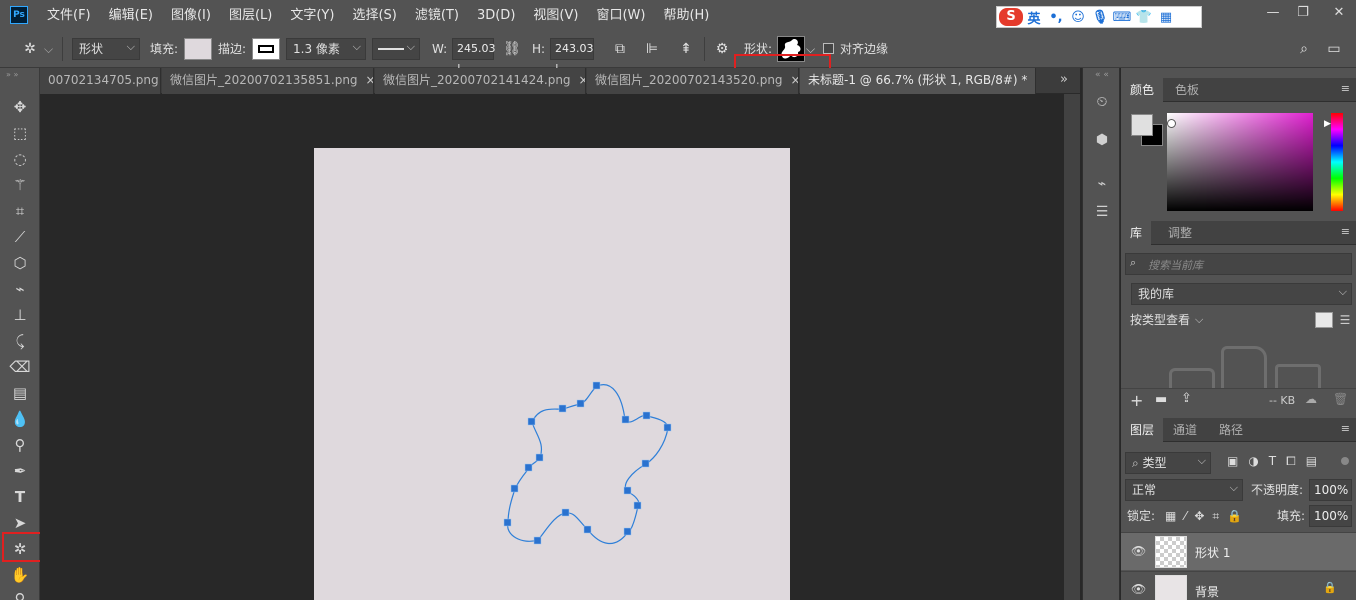 The height and width of the screenshot is (600, 1356). What do you see at coordinates (1199, 320) in the screenshot?
I see `view-by-arrow-icon: ⌵` at bounding box center [1199, 320].